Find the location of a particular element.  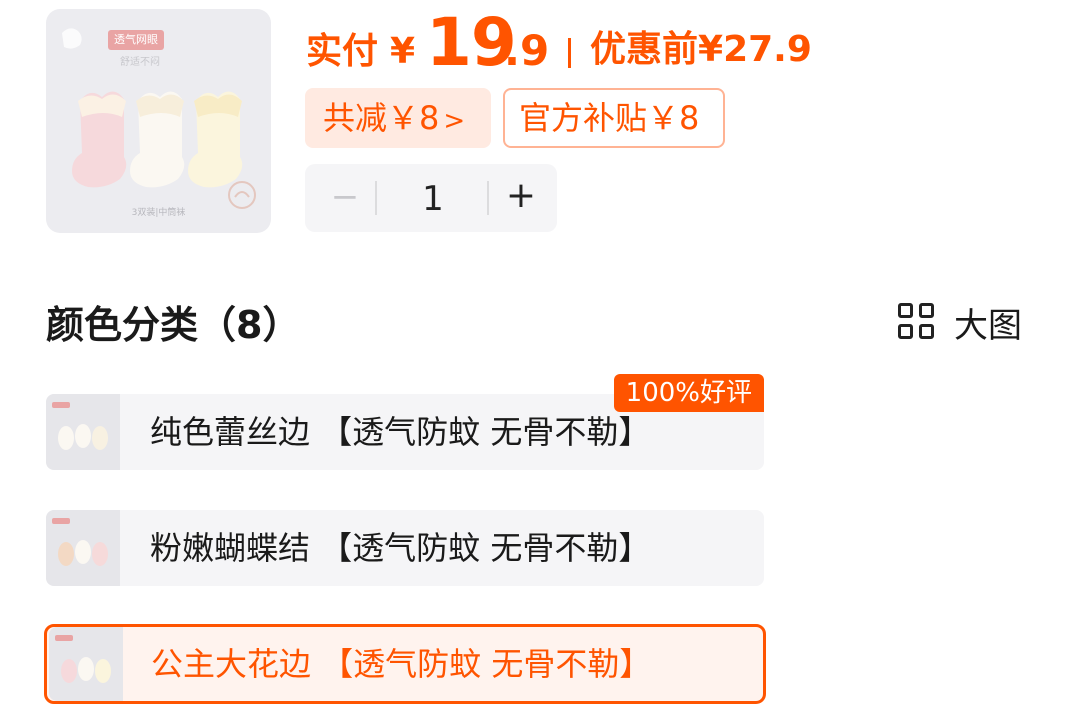

price-separator is located at coordinates (569, 53).